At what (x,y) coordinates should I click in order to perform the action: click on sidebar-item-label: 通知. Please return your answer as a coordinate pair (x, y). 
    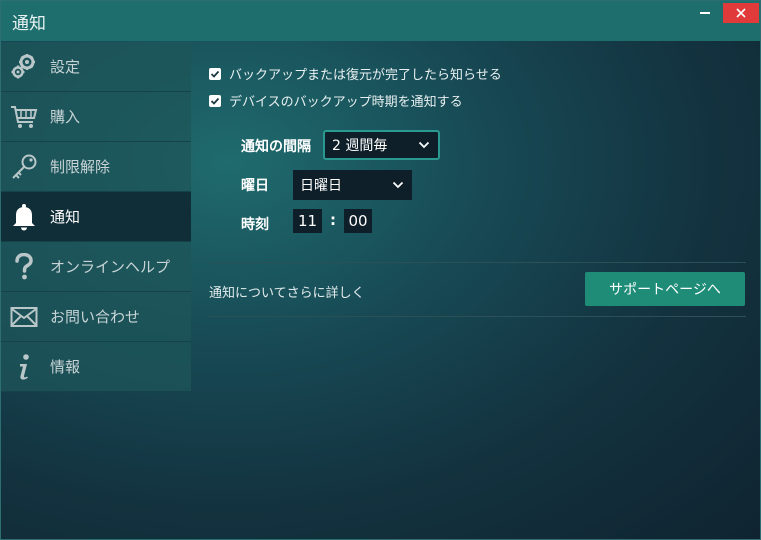
    Looking at the image, I should click on (65, 217).